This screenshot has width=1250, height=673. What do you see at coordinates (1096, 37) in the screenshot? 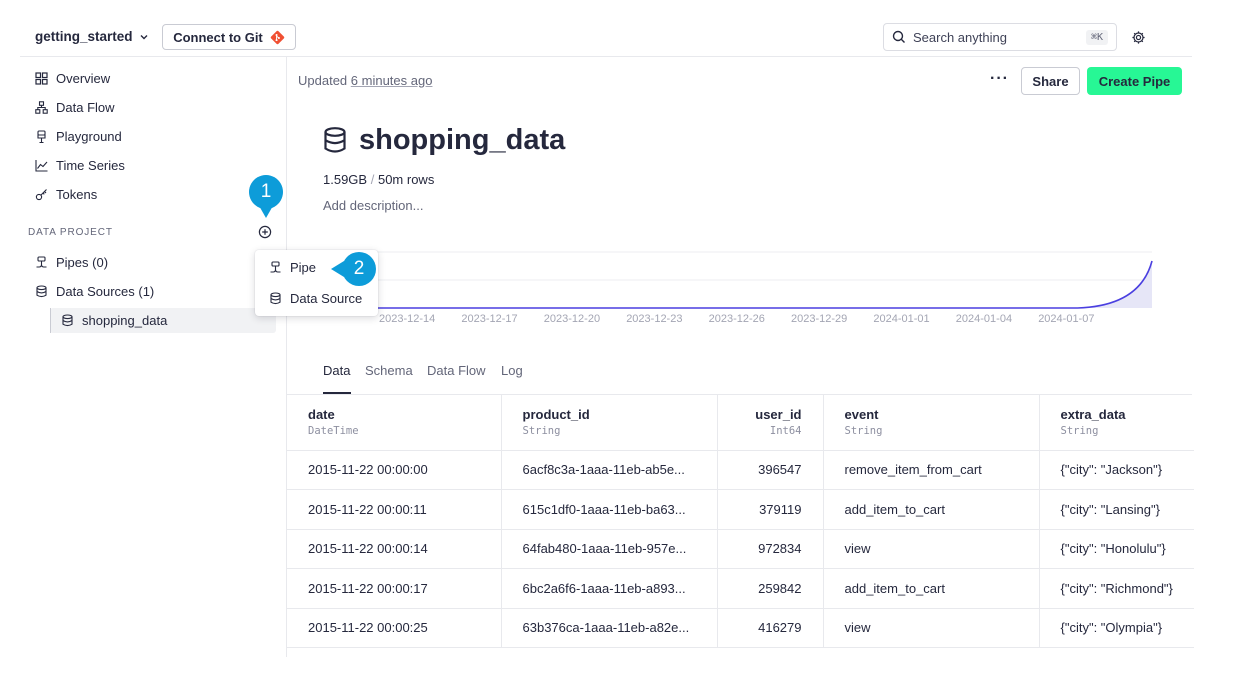
I see `search-shortcut: ⌘K` at bounding box center [1096, 37].